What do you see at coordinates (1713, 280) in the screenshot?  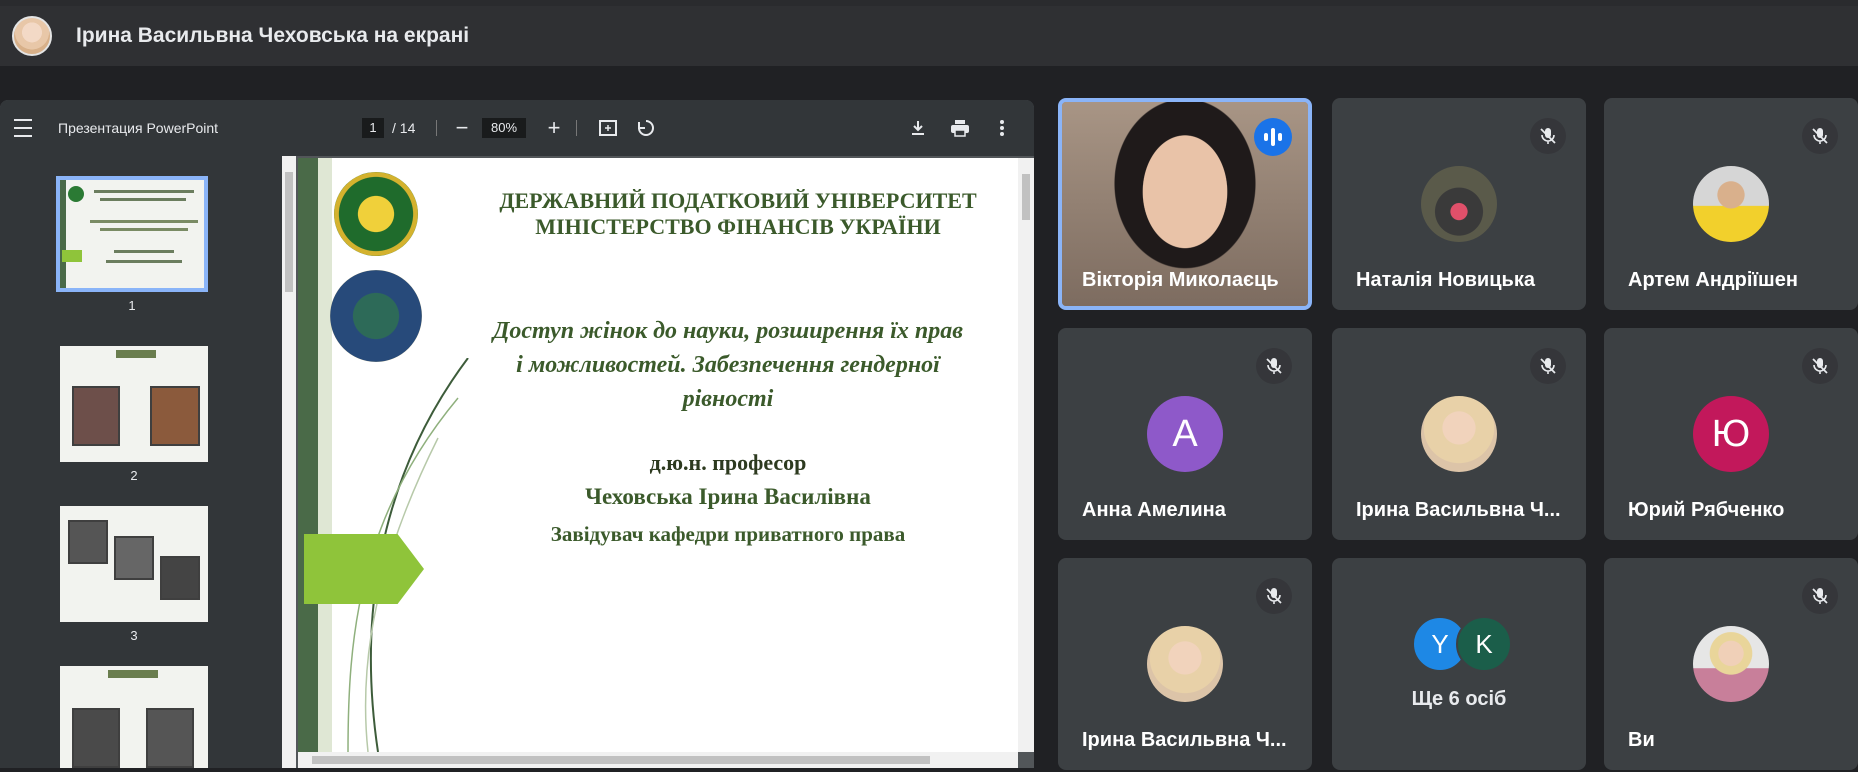 I see `participant-name: Артем Андріїшен` at bounding box center [1713, 280].